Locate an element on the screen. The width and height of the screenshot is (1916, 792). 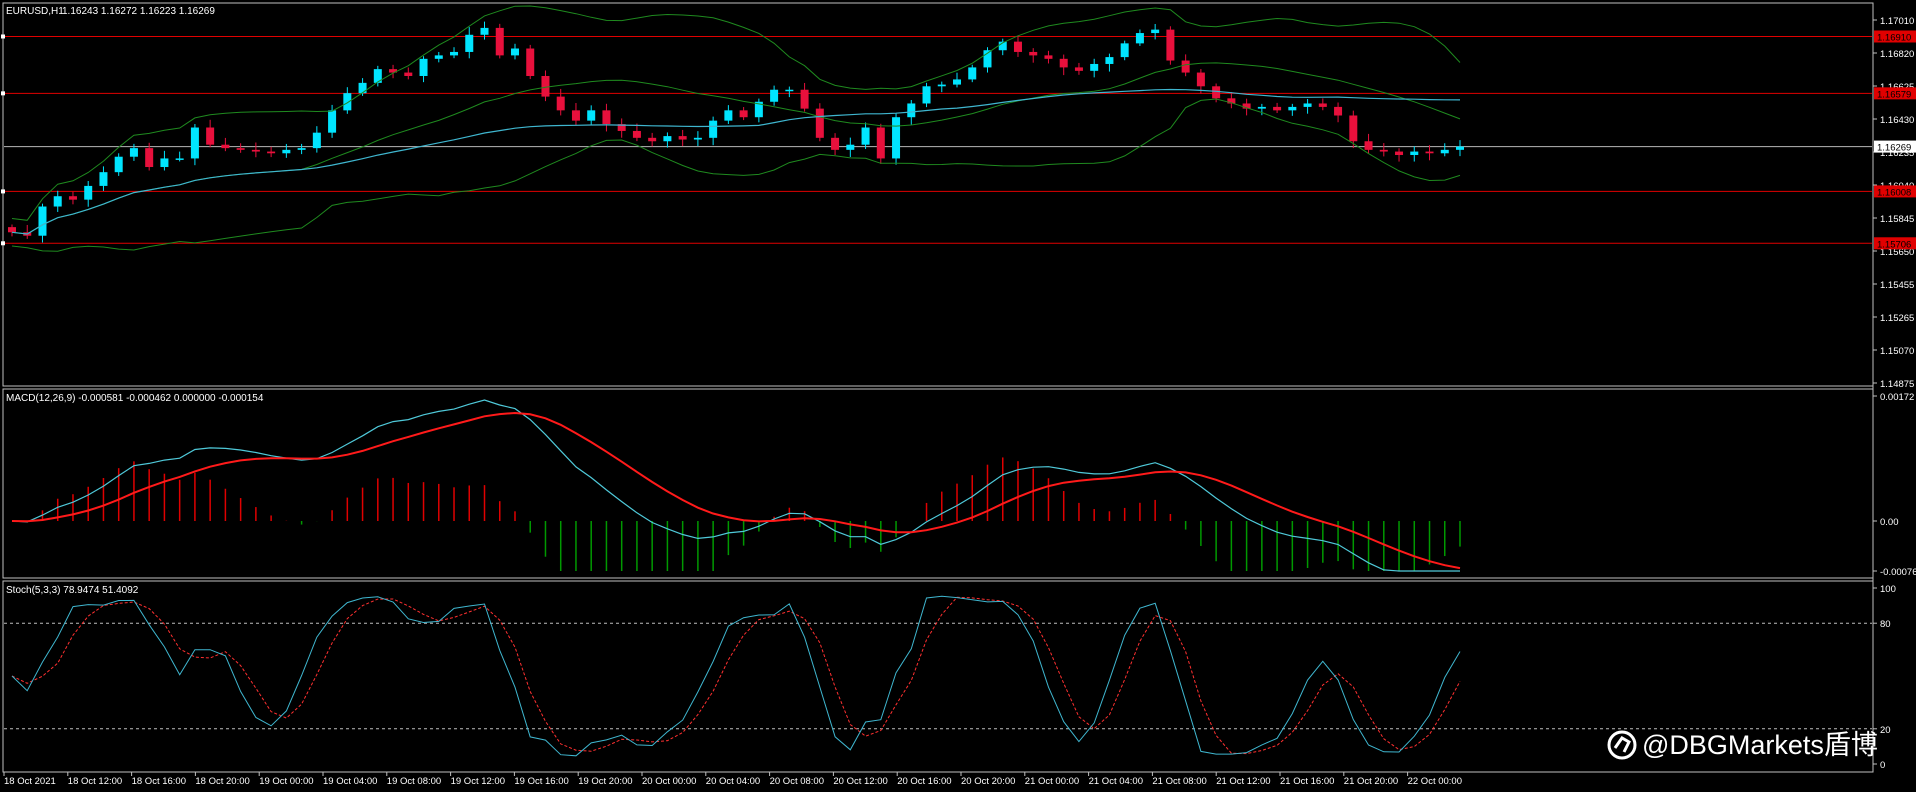
brand-logo-icon is located at coordinates (1622, 745).